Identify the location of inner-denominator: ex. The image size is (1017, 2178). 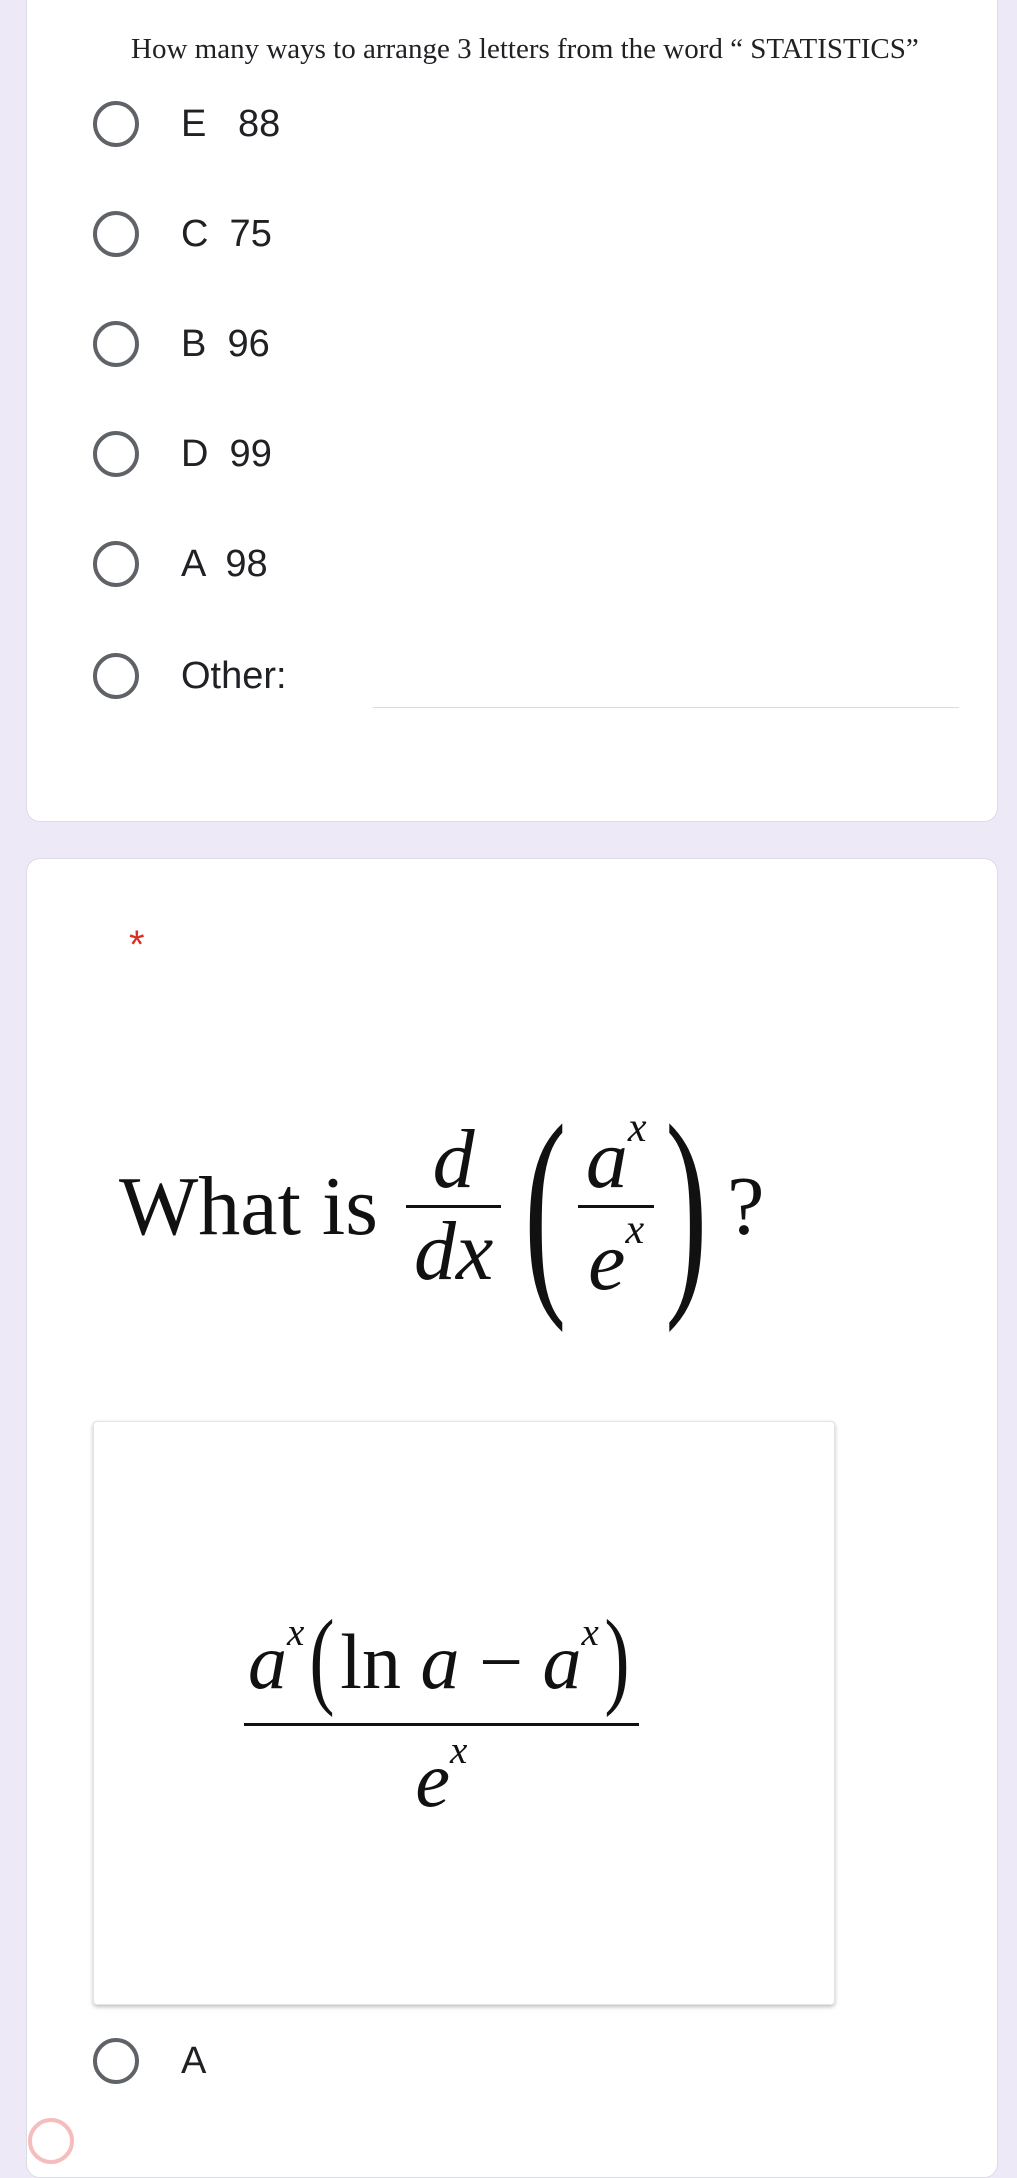
(616, 1257).